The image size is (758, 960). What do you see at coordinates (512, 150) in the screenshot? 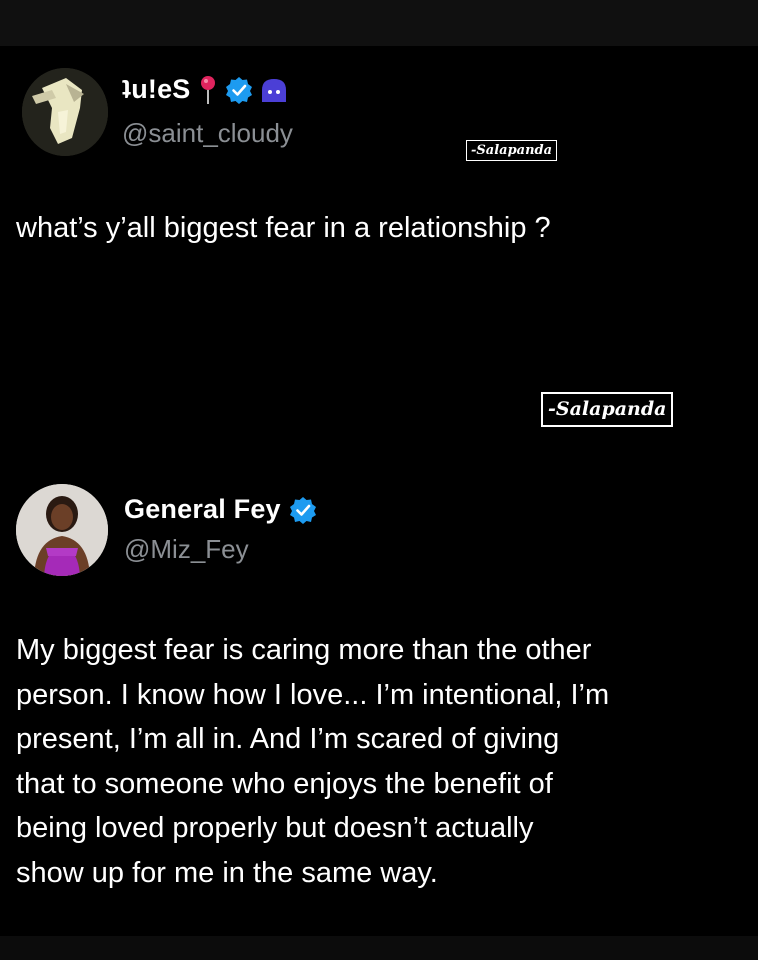
I see `watermark-small: -Salapanda` at bounding box center [512, 150].